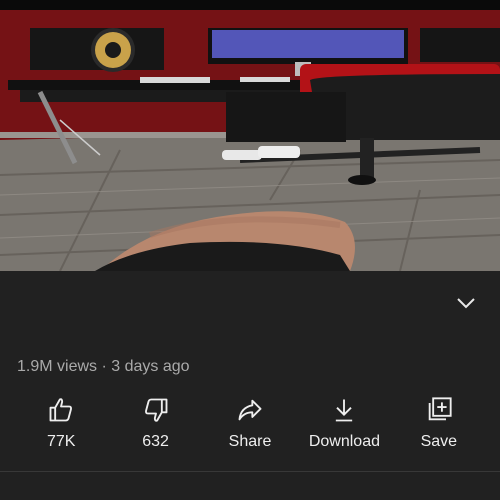 This screenshot has width=500, height=500. Describe the element at coordinates (439, 426) in the screenshot. I see `save-button: Save` at that location.